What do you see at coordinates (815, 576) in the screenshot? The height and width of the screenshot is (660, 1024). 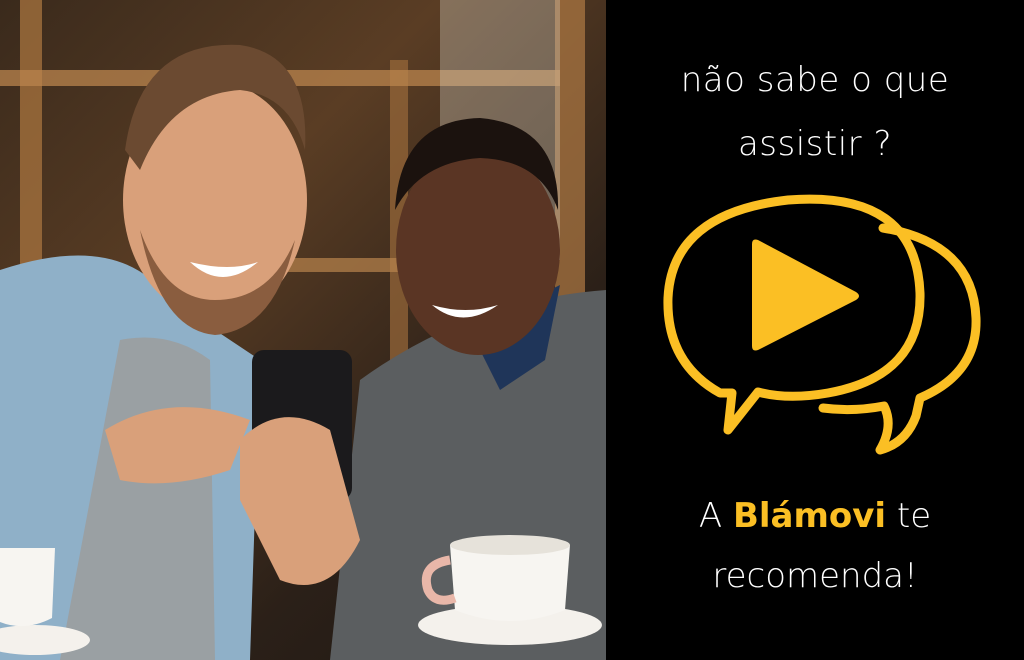 I see `tagline-line-2: recomenda!` at bounding box center [815, 576].